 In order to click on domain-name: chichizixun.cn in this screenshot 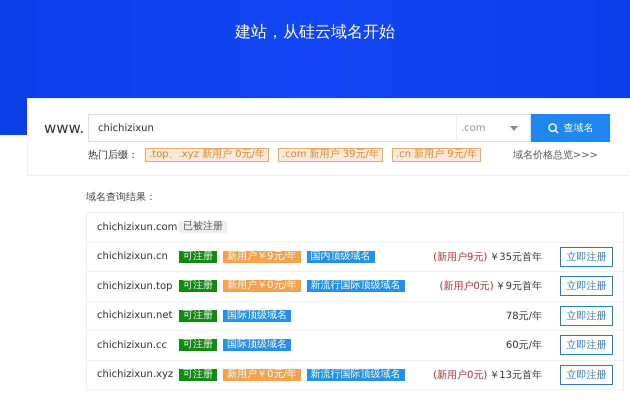, I will do `click(133, 256)`.